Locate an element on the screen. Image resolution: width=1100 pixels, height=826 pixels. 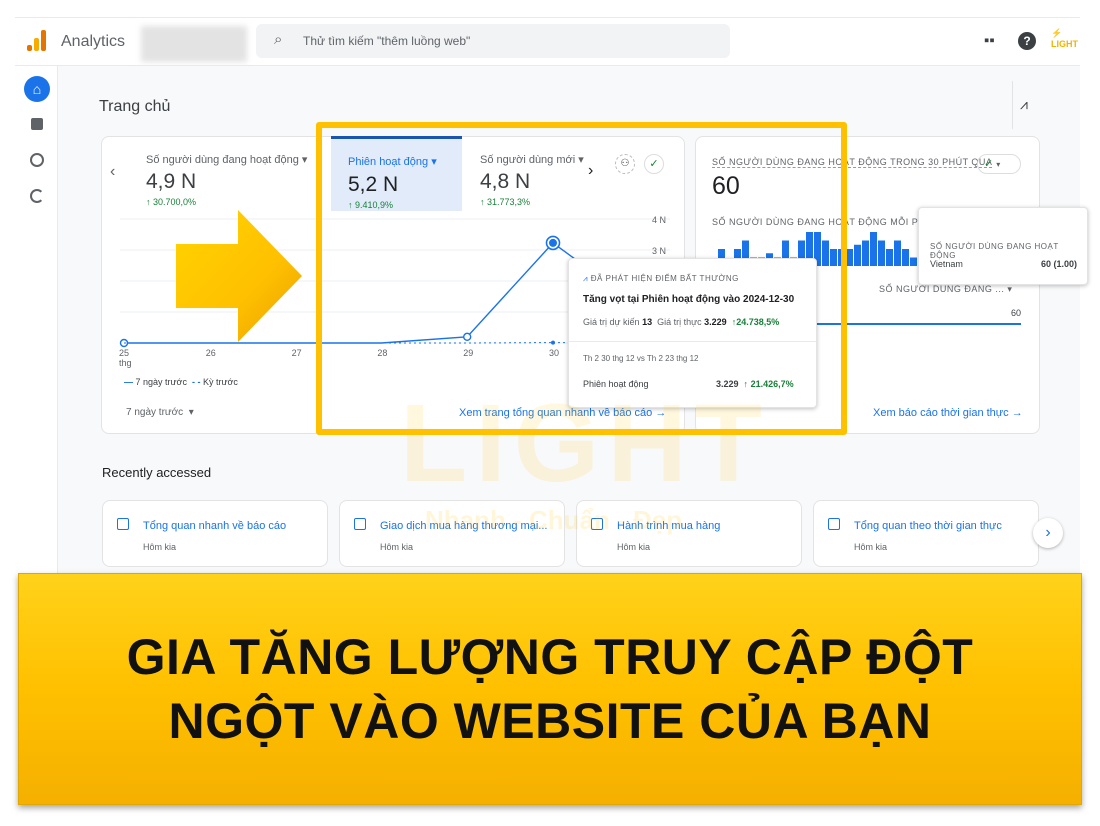
watermark-slogan: Nhanh - Chuẩn - Đẹp is located at coordinates (554, 520).